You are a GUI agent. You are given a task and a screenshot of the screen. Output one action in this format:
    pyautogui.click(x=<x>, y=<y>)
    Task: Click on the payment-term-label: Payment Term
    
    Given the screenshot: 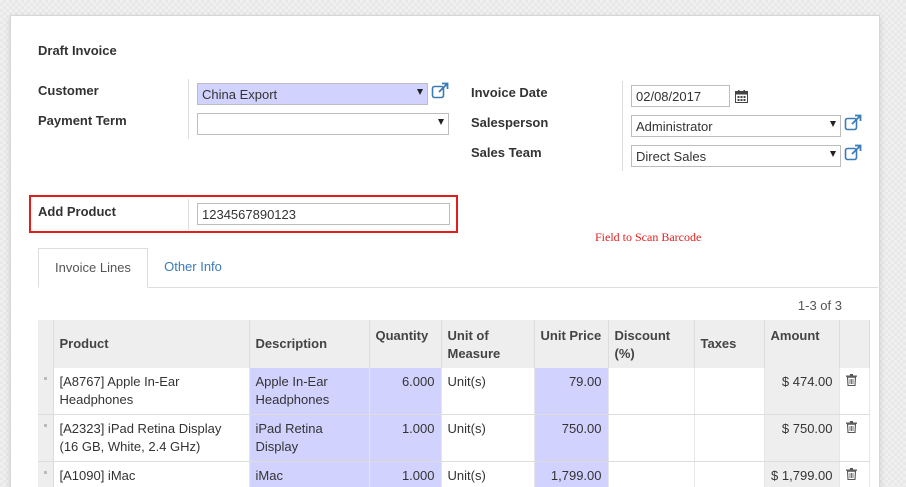 What is the action you would take?
    pyautogui.click(x=82, y=120)
    